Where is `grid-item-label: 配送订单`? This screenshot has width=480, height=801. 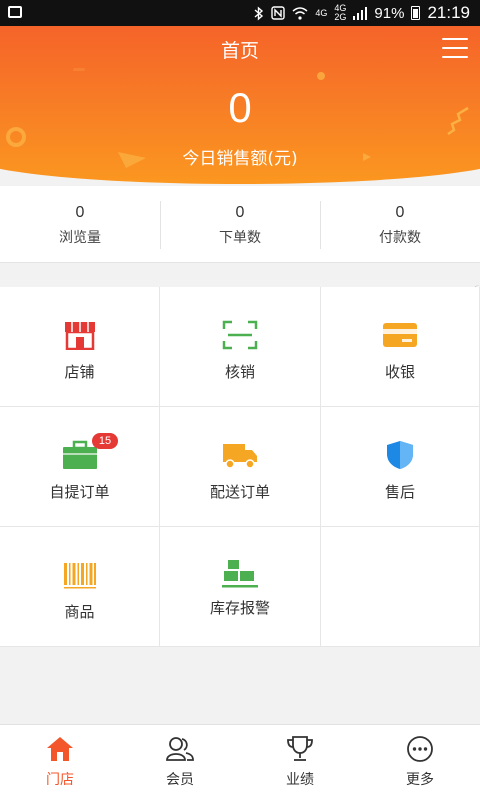 grid-item-label: 配送订单 is located at coordinates (239, 492).